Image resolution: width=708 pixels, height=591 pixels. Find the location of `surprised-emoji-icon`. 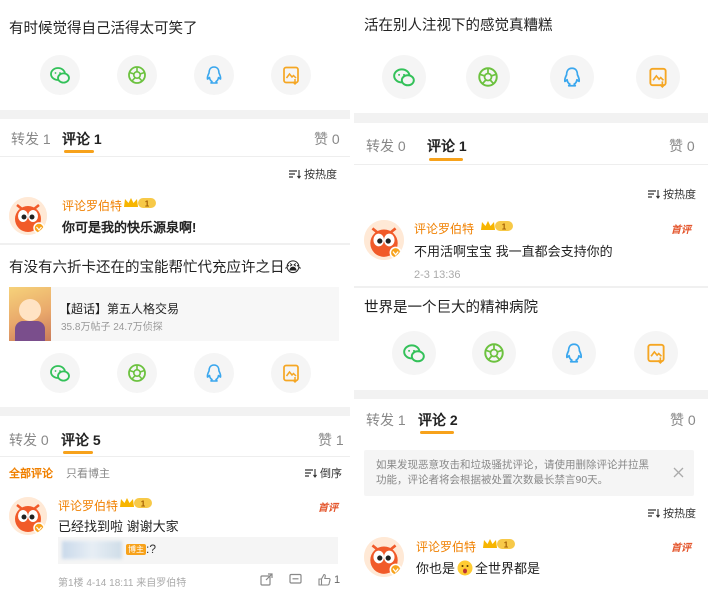

surprised-emoji-icon is located at coordinates (465, 567).